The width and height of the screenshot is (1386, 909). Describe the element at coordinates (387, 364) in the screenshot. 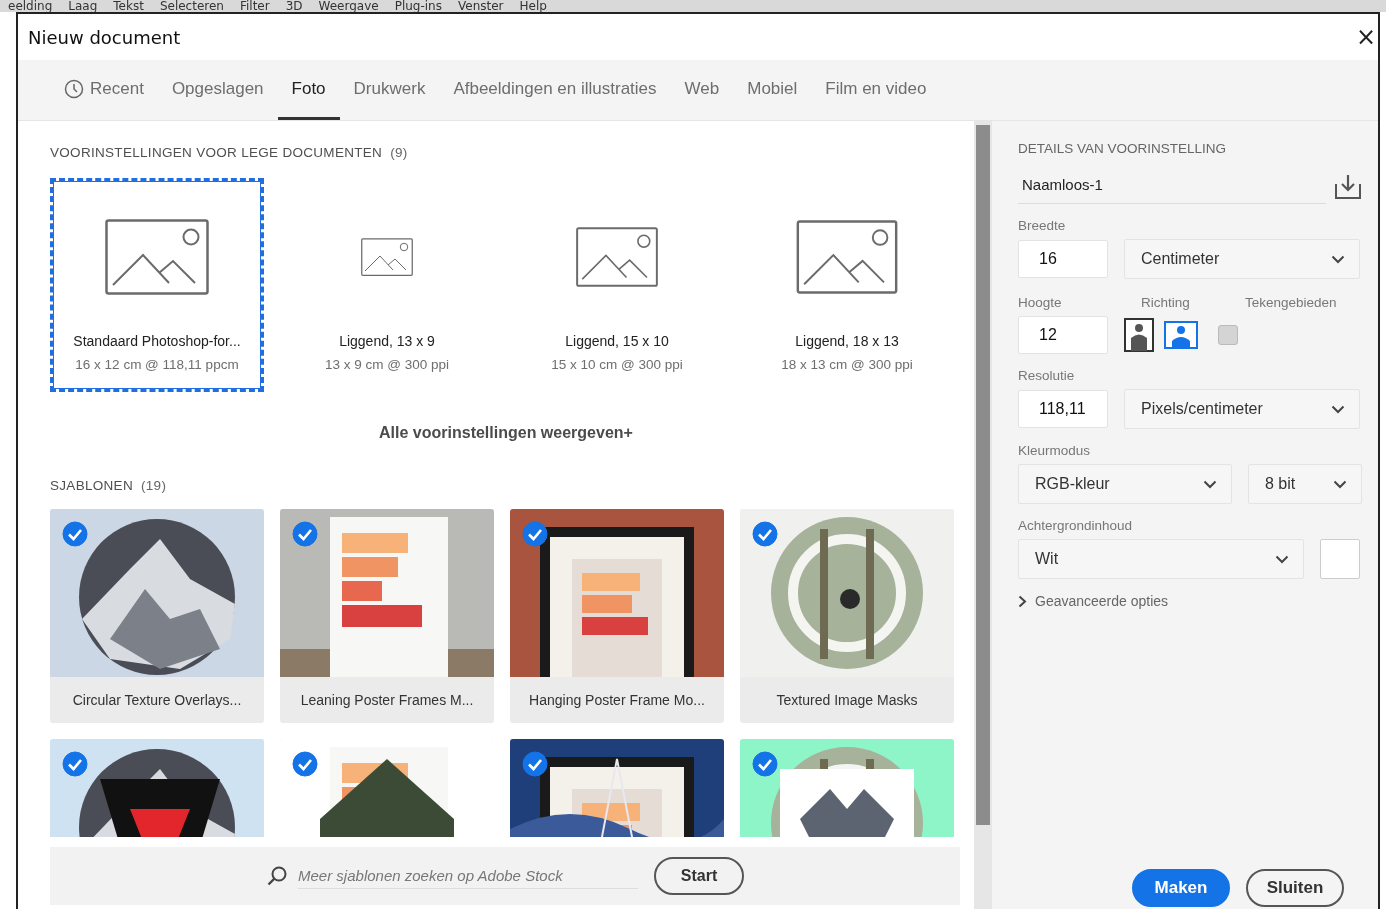

I see `preset-size: 13 x 9 cm @ 300 ppi` at that location.